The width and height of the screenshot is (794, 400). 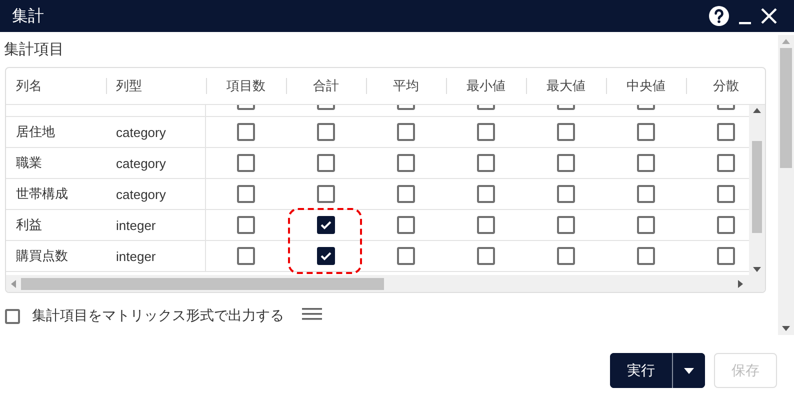 What do you see at coordinates (486, 86) in the screenshot?
I see `column-header: 最小値` at bounding box center [486, 86].